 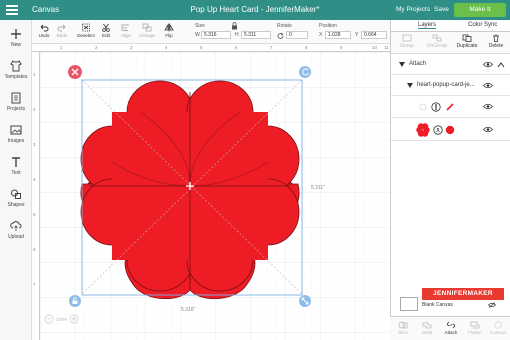 I want to click on arrange-label: Arrange, so click(x=146, y=35).